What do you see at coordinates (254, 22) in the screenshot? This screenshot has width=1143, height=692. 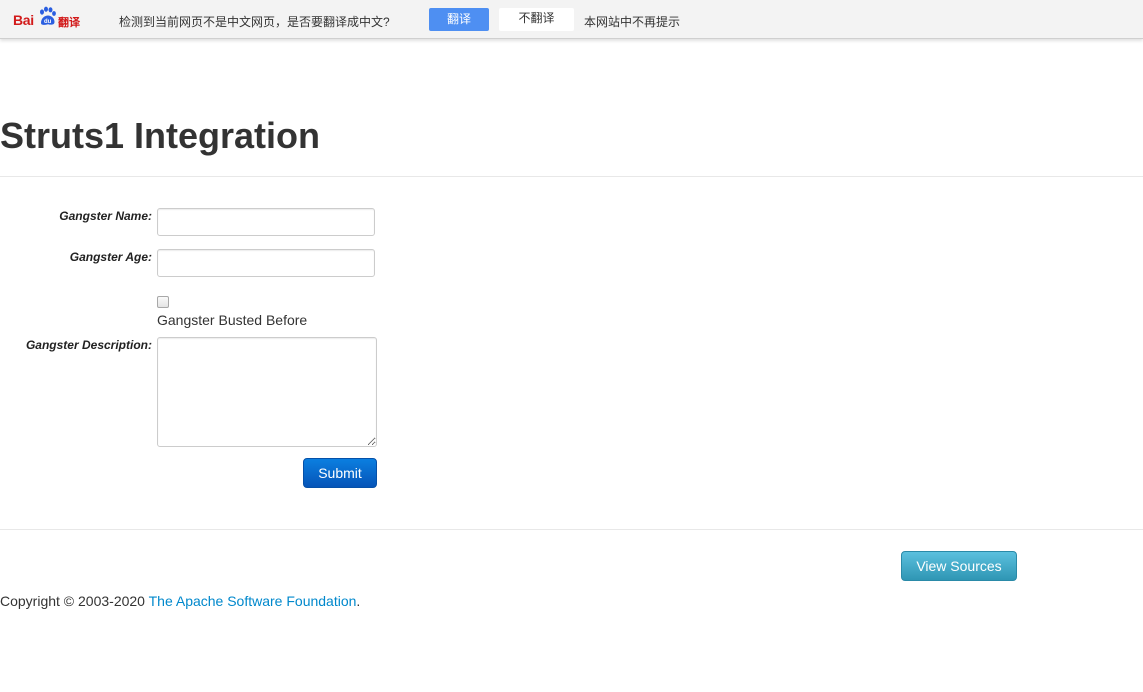 I see `translate-message: 检测到当前网页不是中文网页，是否要翻译成中文?` at bounding box center [254, 22].